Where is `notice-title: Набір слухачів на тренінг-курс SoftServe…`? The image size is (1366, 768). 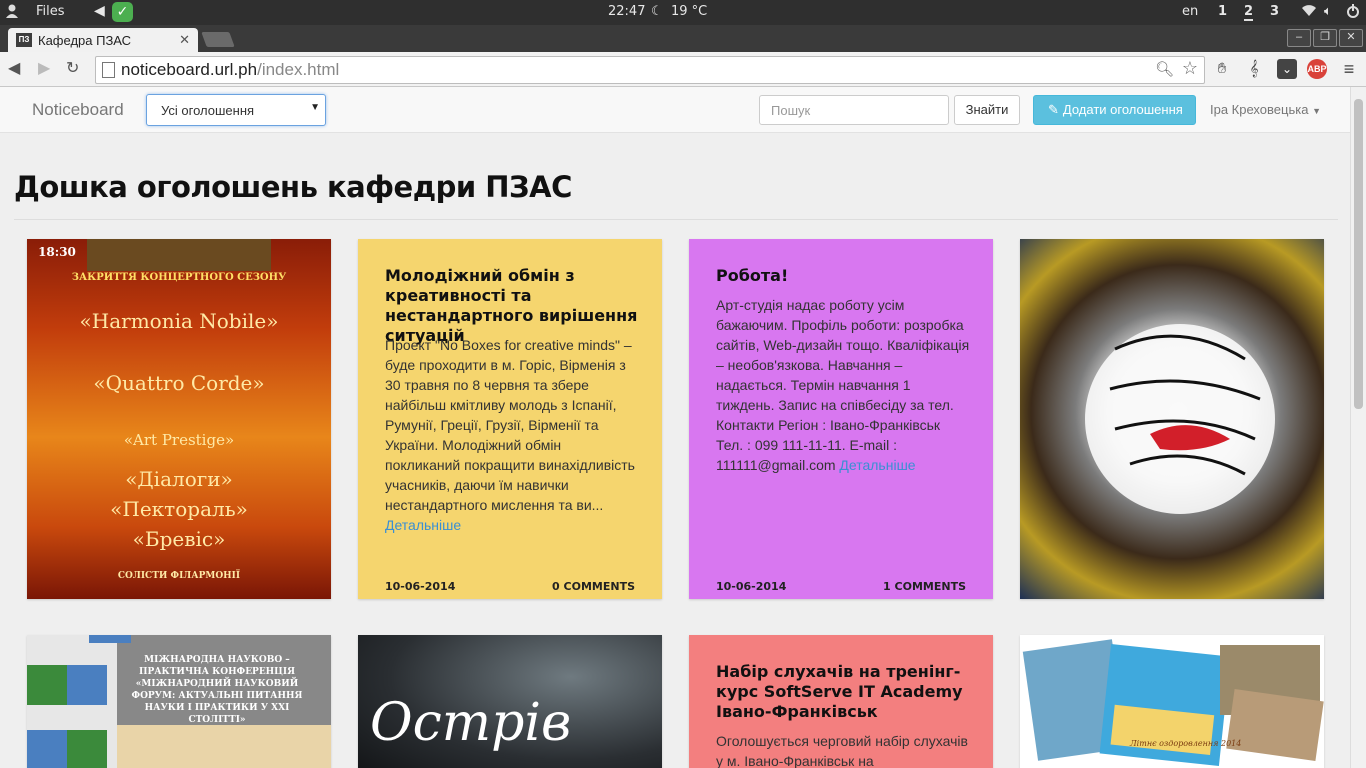
notice-title: Набір слухачів на тренінг-курс SoftServe… is located at coordinates (843, 692).